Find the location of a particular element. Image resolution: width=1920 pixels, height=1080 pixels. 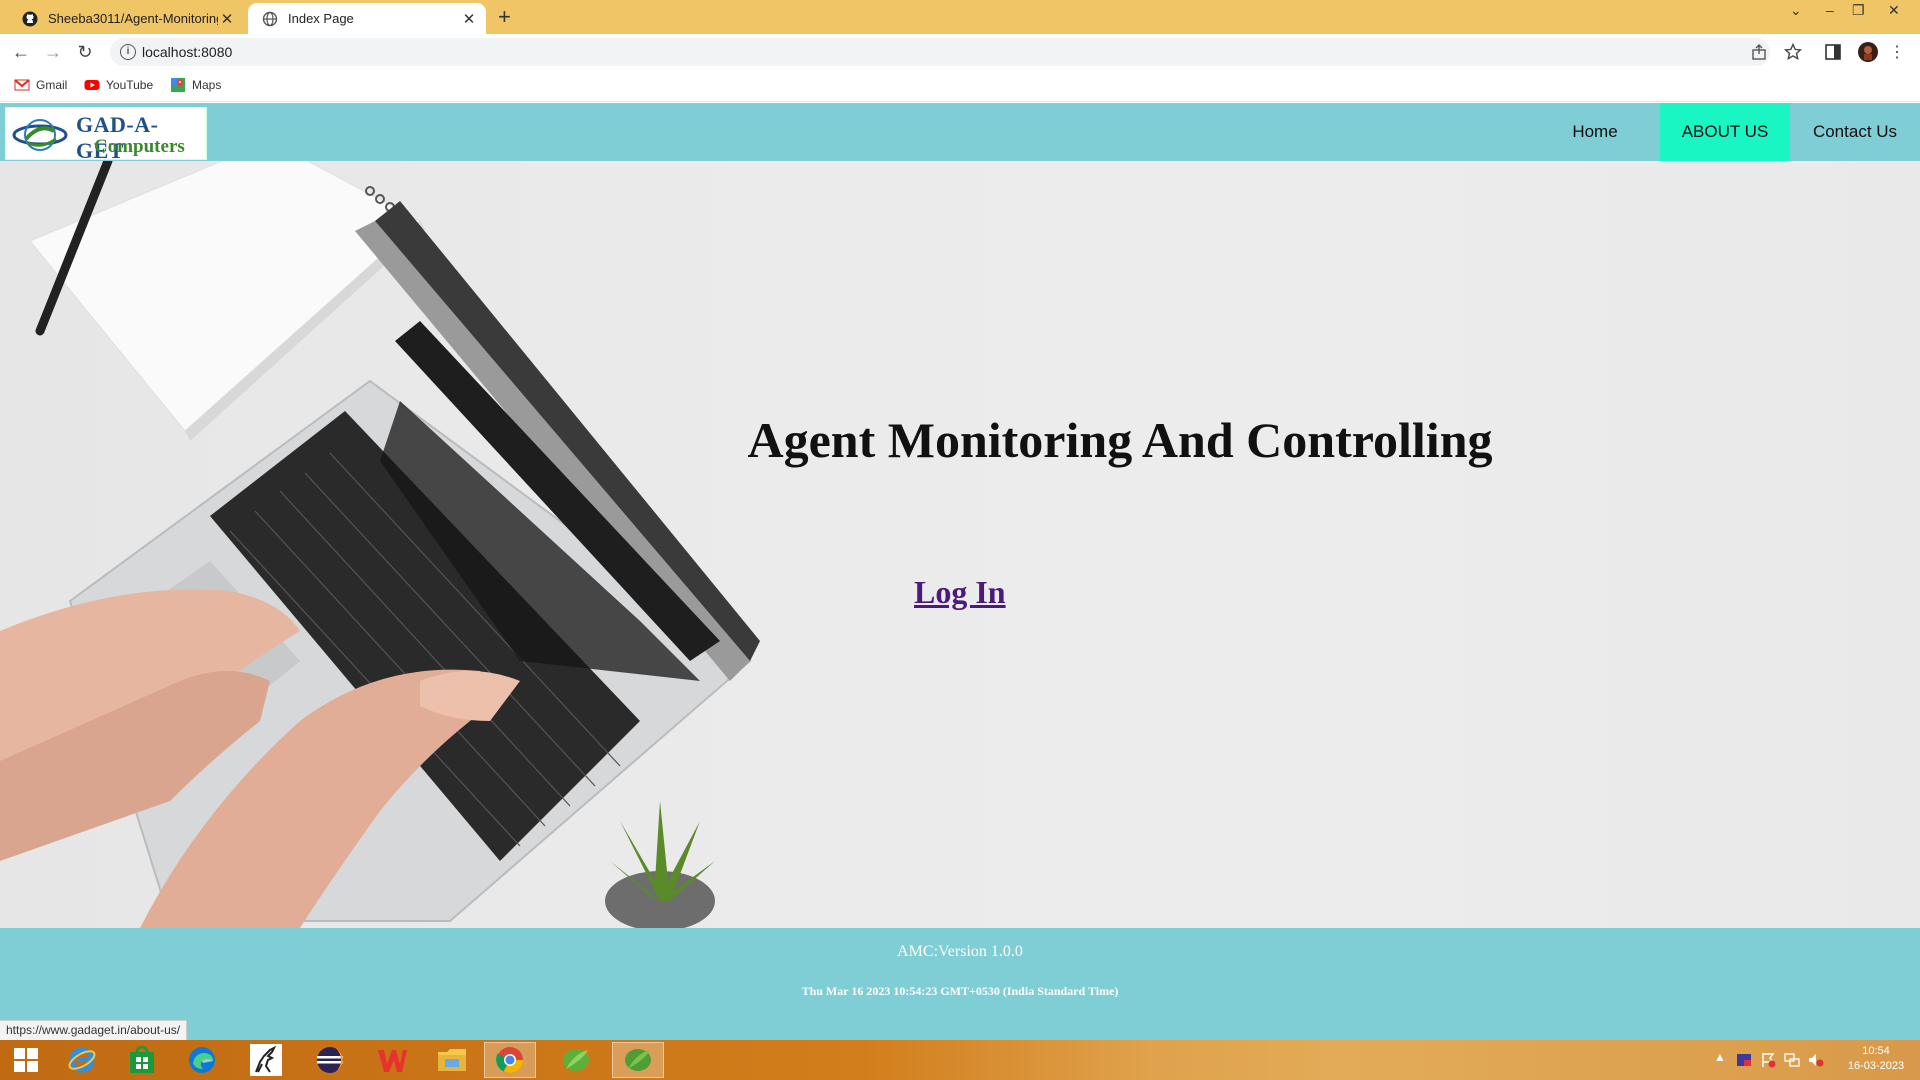

tab-title: Sheeba3011/Agent-Monitoring- is located at coordinates (133, 18).